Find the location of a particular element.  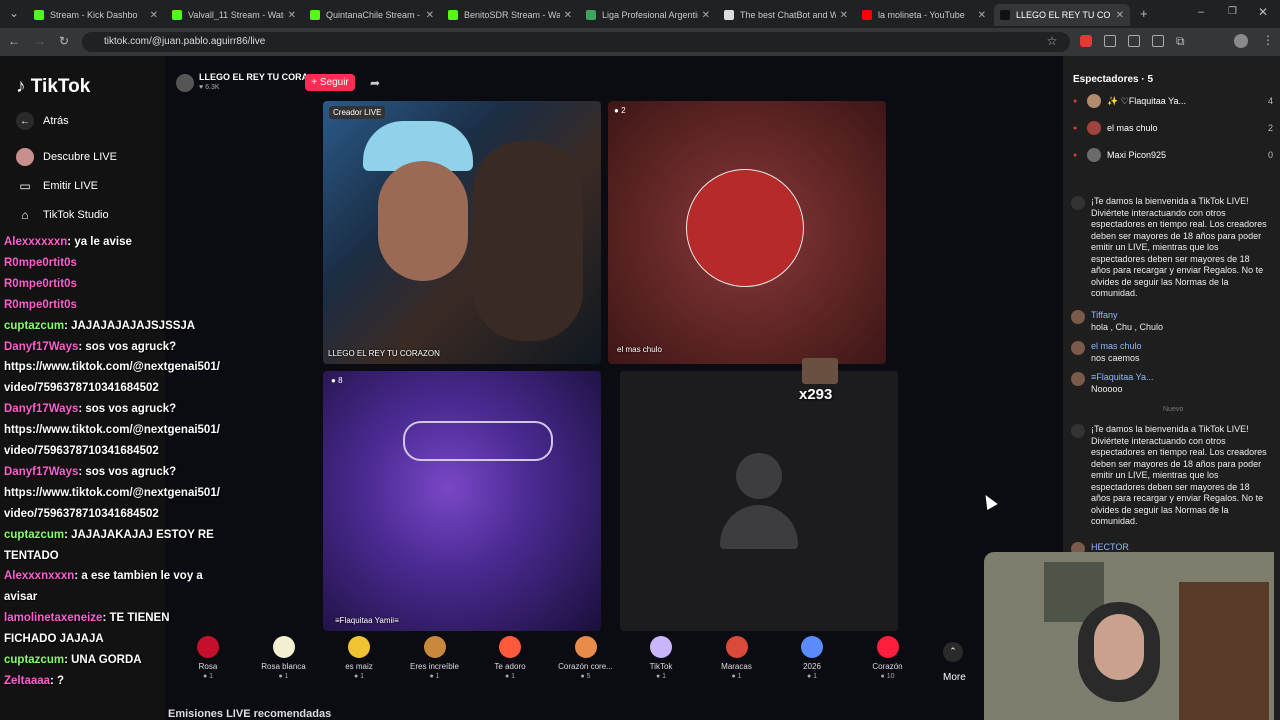

spectator-row: ● Maxi Picon925 0 is located at coordinates (1173, 155).